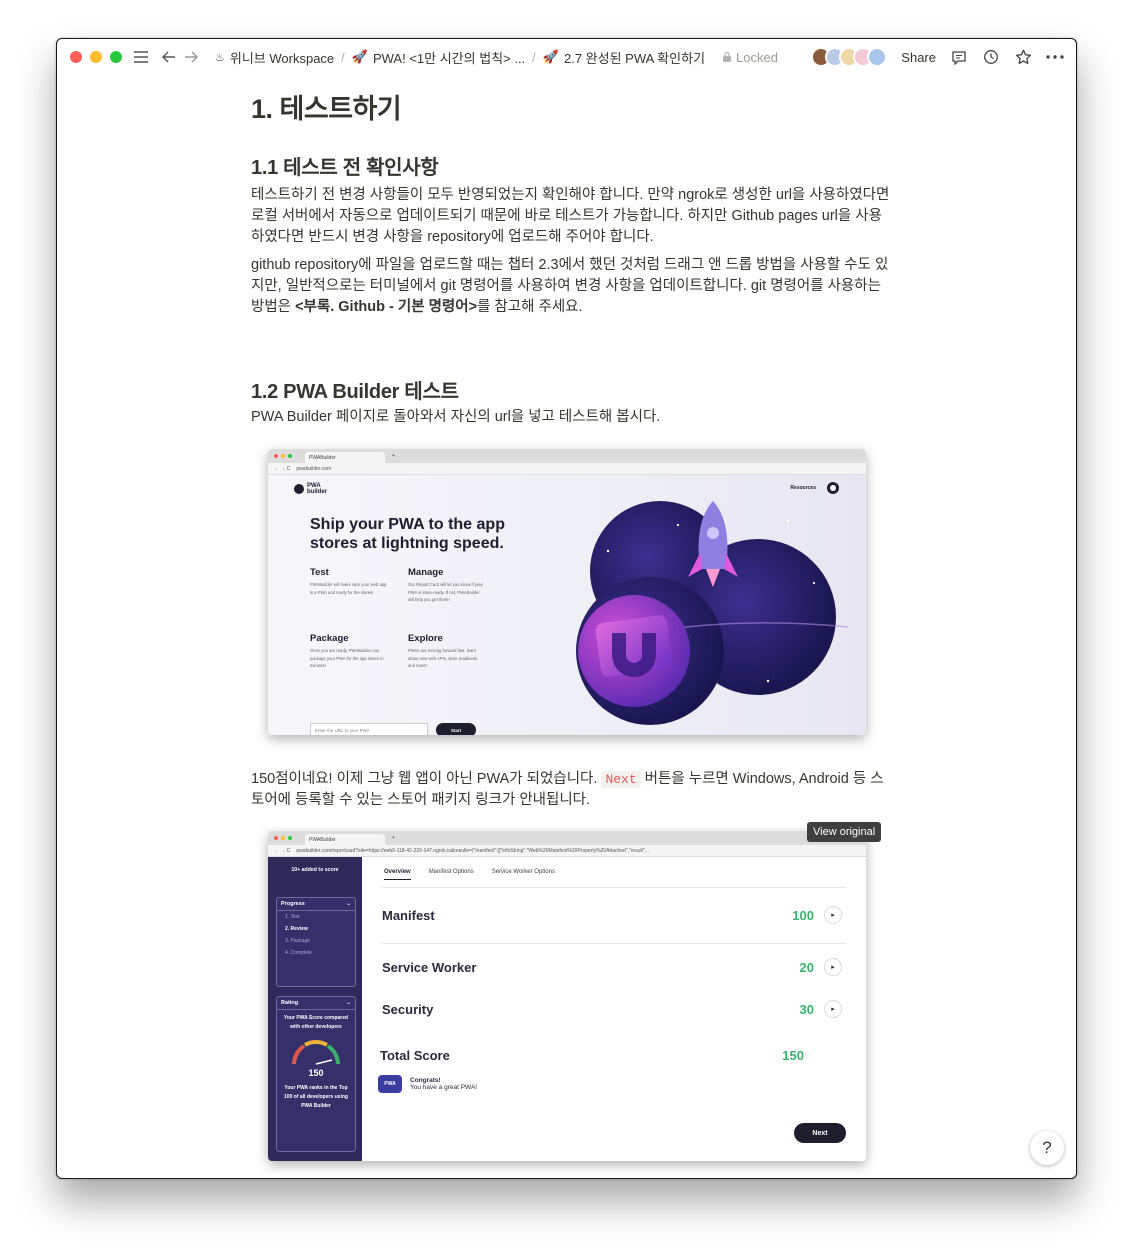 This screenshot has width=1133, height=1253. Describe the element at coordinates (315, 870) in the screenshot. I see `added-to-score-label: 10+ added to score` at that location.